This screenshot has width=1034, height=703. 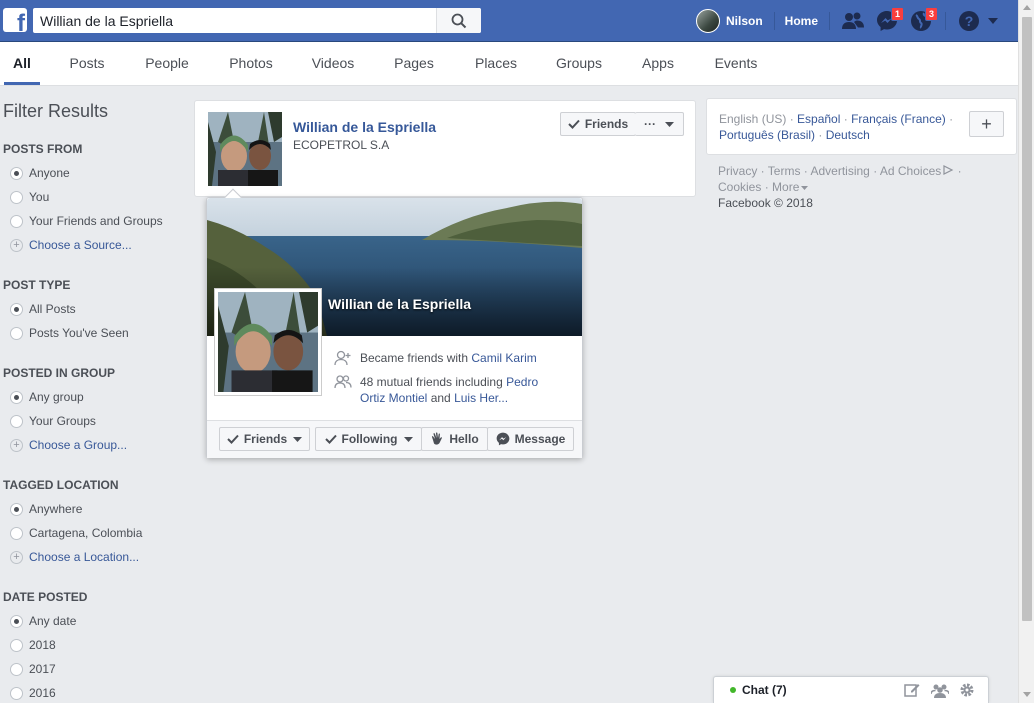 I want to click on divider, so click(x=946, y=21).